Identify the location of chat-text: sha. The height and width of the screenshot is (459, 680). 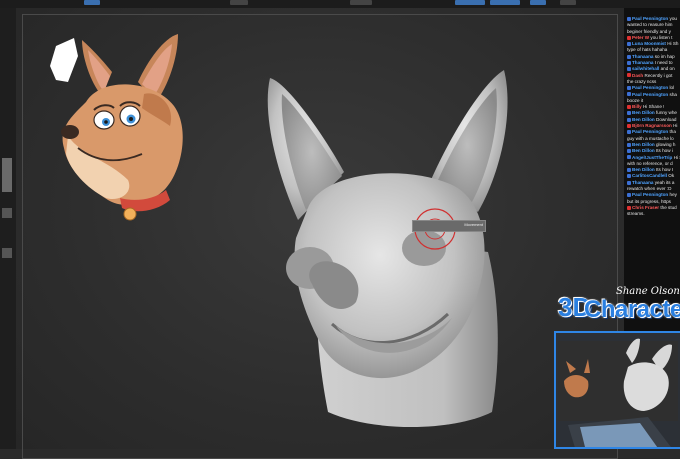
(673, 94).